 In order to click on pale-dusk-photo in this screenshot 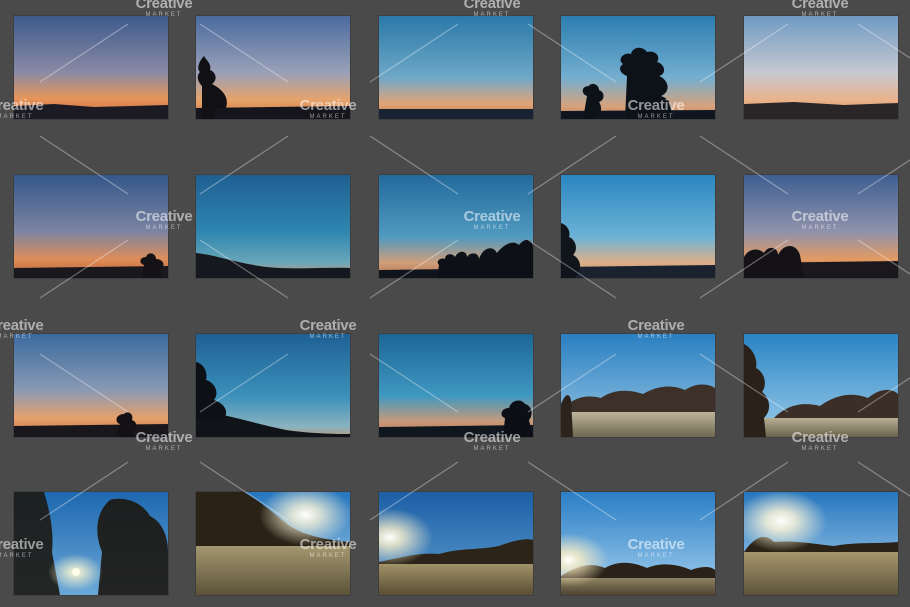, I will do `click(821, 67)`.